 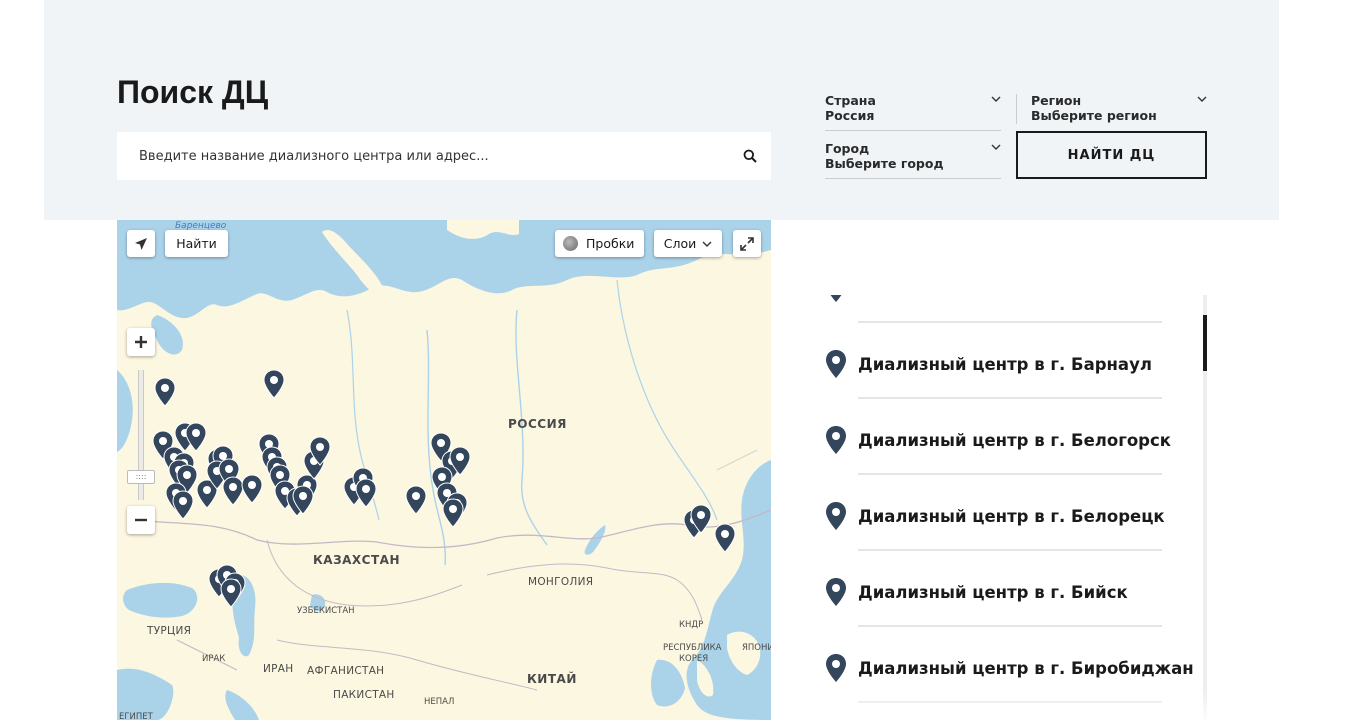 I want to click on traffic-light-icon, so click(x=570, y=243).